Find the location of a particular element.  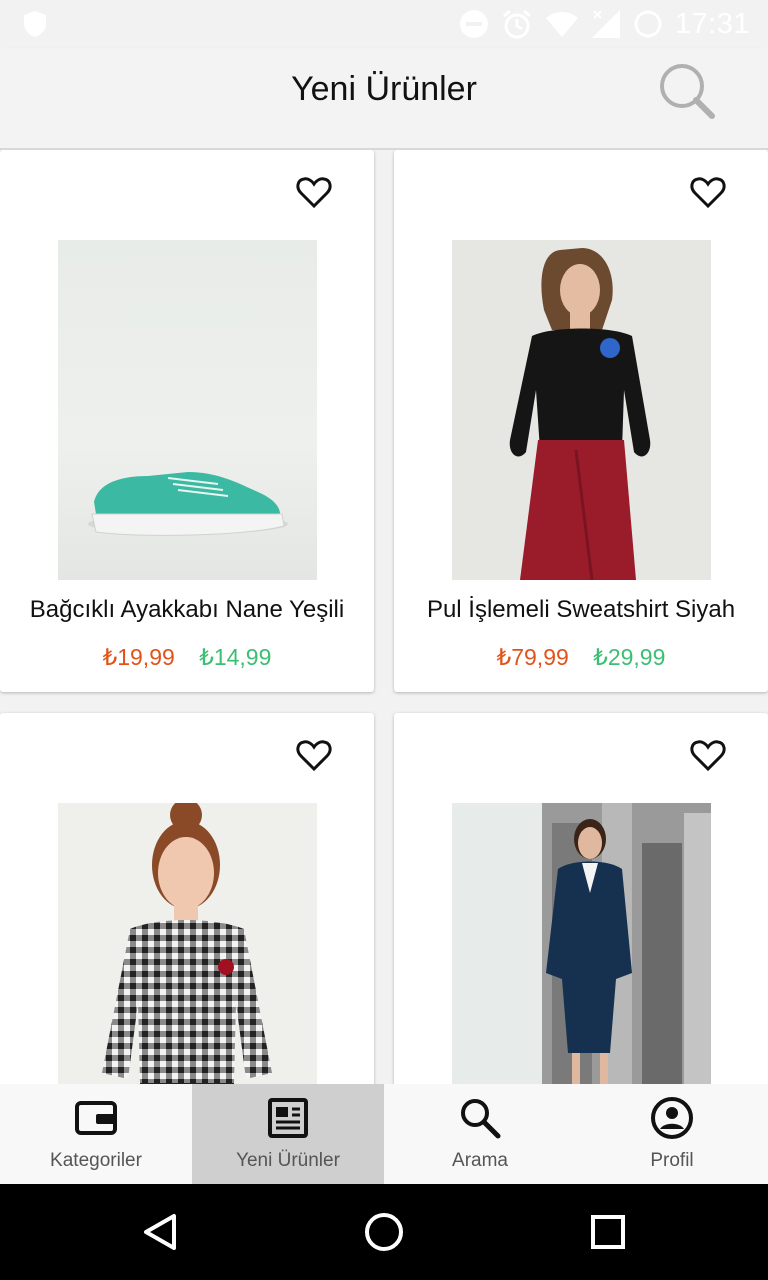

tab-label: Kategoriler is located at coordinates (96, 1160).